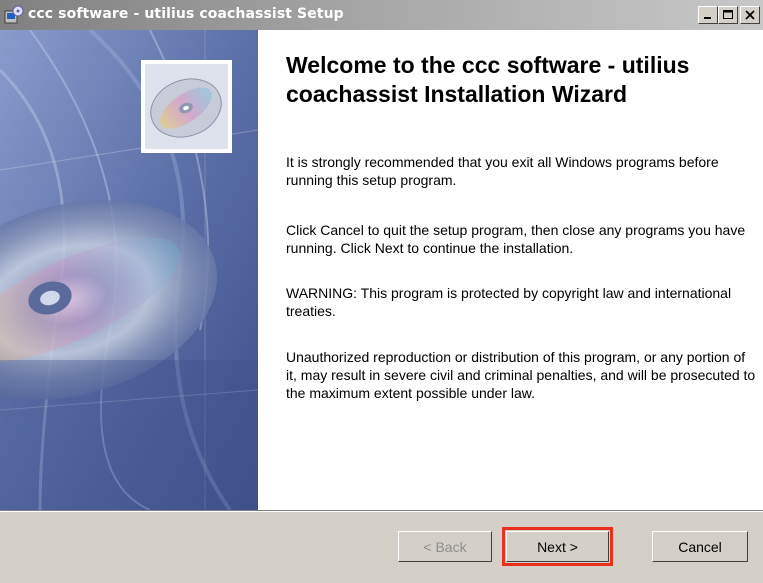  What do you see at coordinates (186, 14) in the screenshot?
I see `window-title: ccc software - utilius coachassist Setup` at bounding box center [186, 14].